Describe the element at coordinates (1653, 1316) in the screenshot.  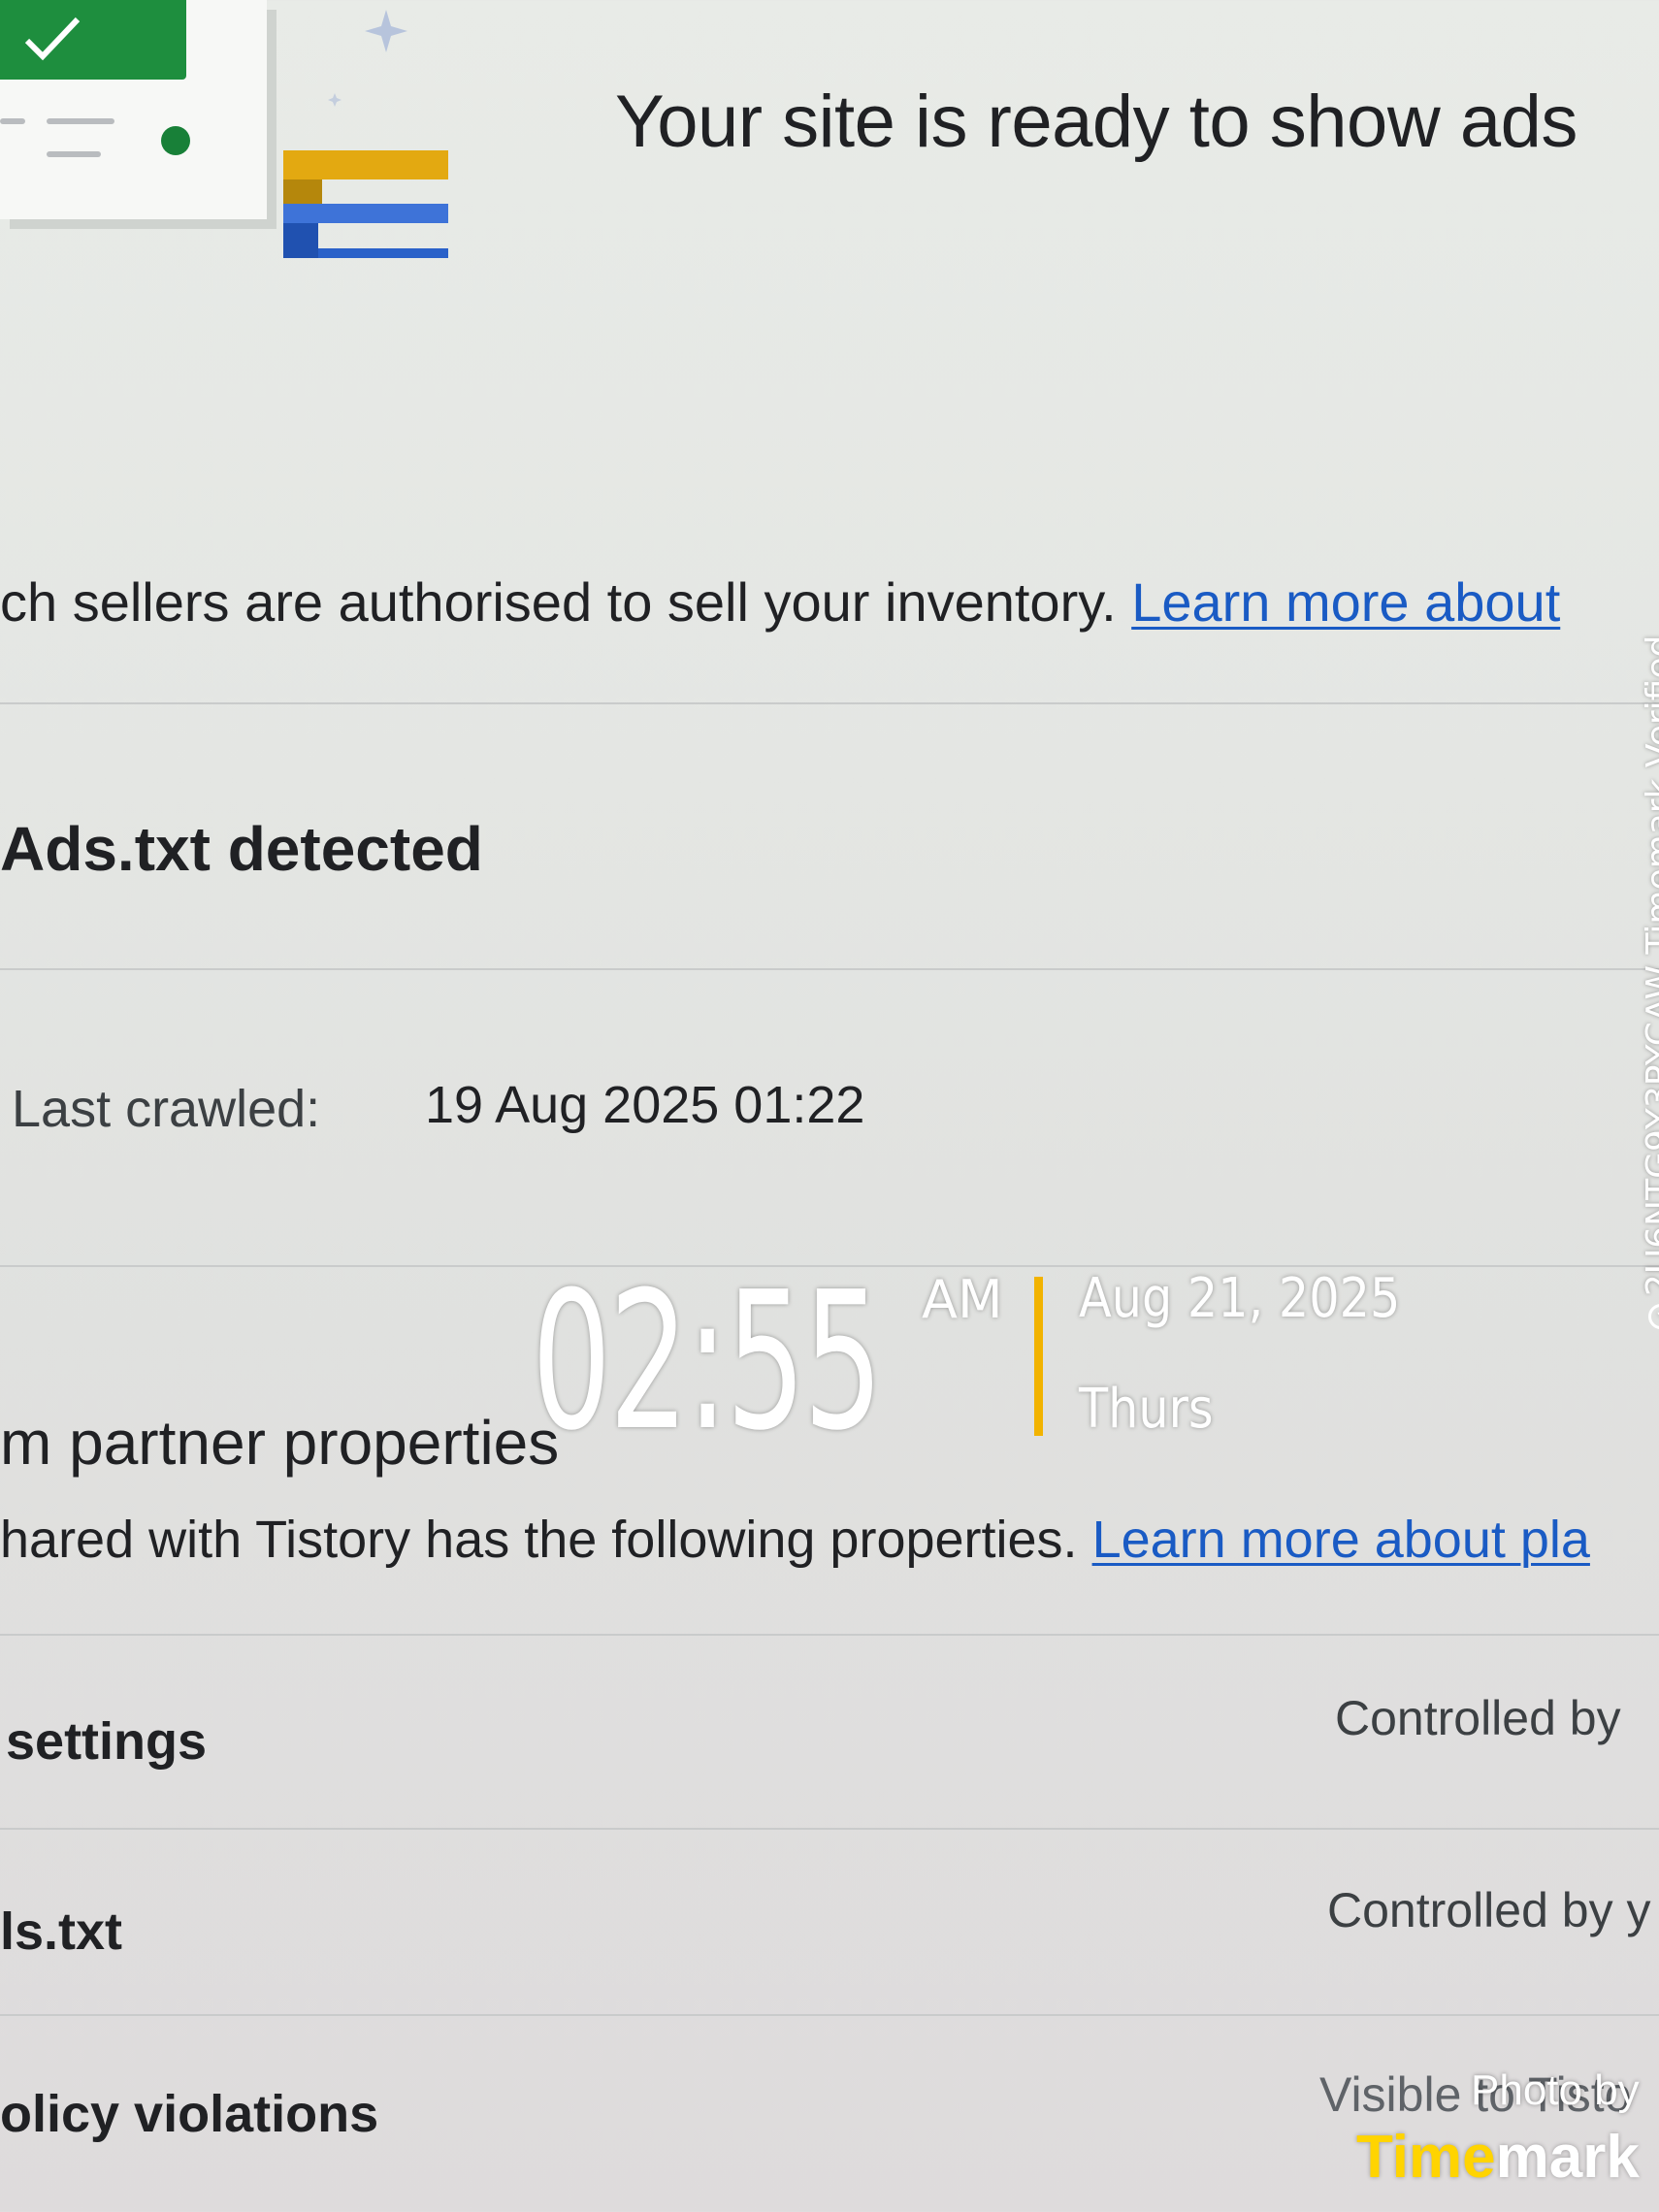
I see `verified-icon: ✓` at that location.